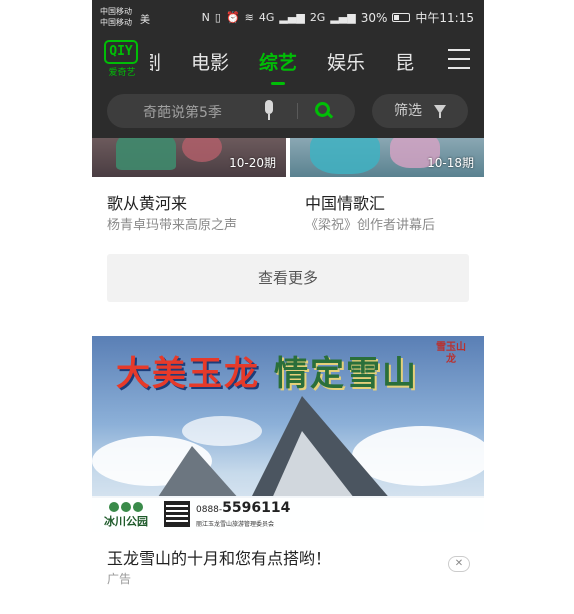  I want to click on ad-title: 玉龙雪山的十月和您有点搭哟！, so click(219, 557).